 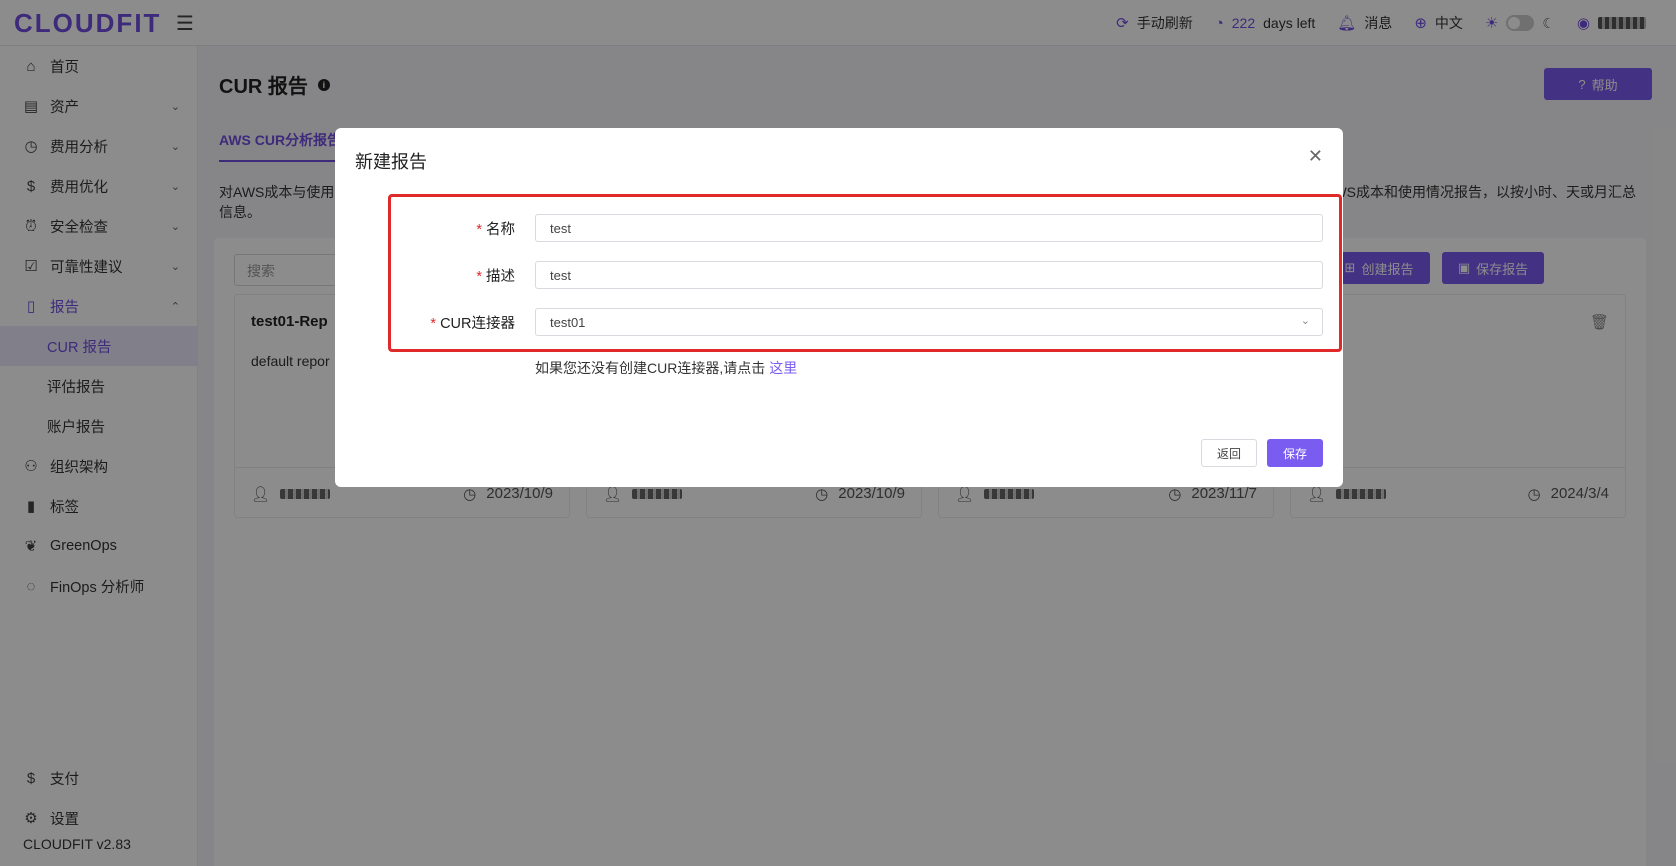 I want to click on connector-label: * CUR连接器, so click(x=472, y=324).